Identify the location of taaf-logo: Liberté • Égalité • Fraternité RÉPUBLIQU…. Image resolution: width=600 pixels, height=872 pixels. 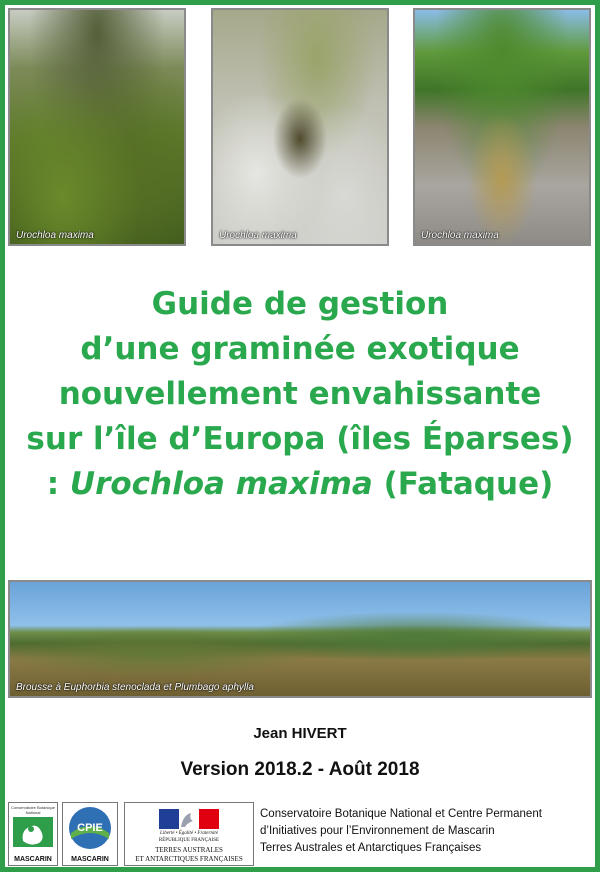
(189, 834).